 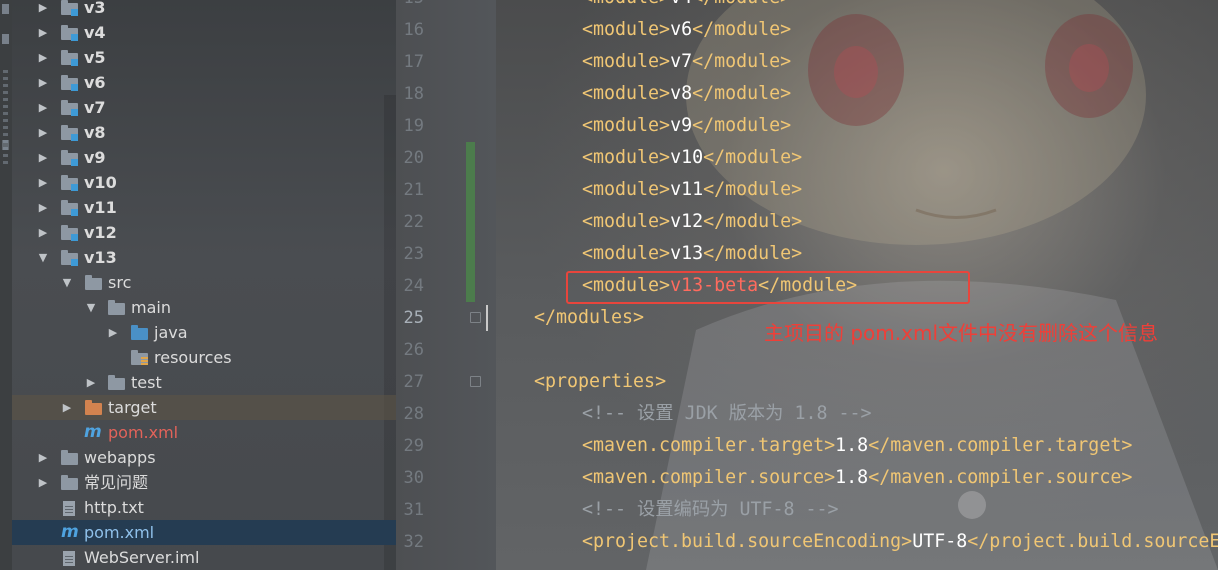 What do you see at coordinates (100, 182) in the screenshot?
I see `tree-item-label: v10` at bounding box center [100, 182].